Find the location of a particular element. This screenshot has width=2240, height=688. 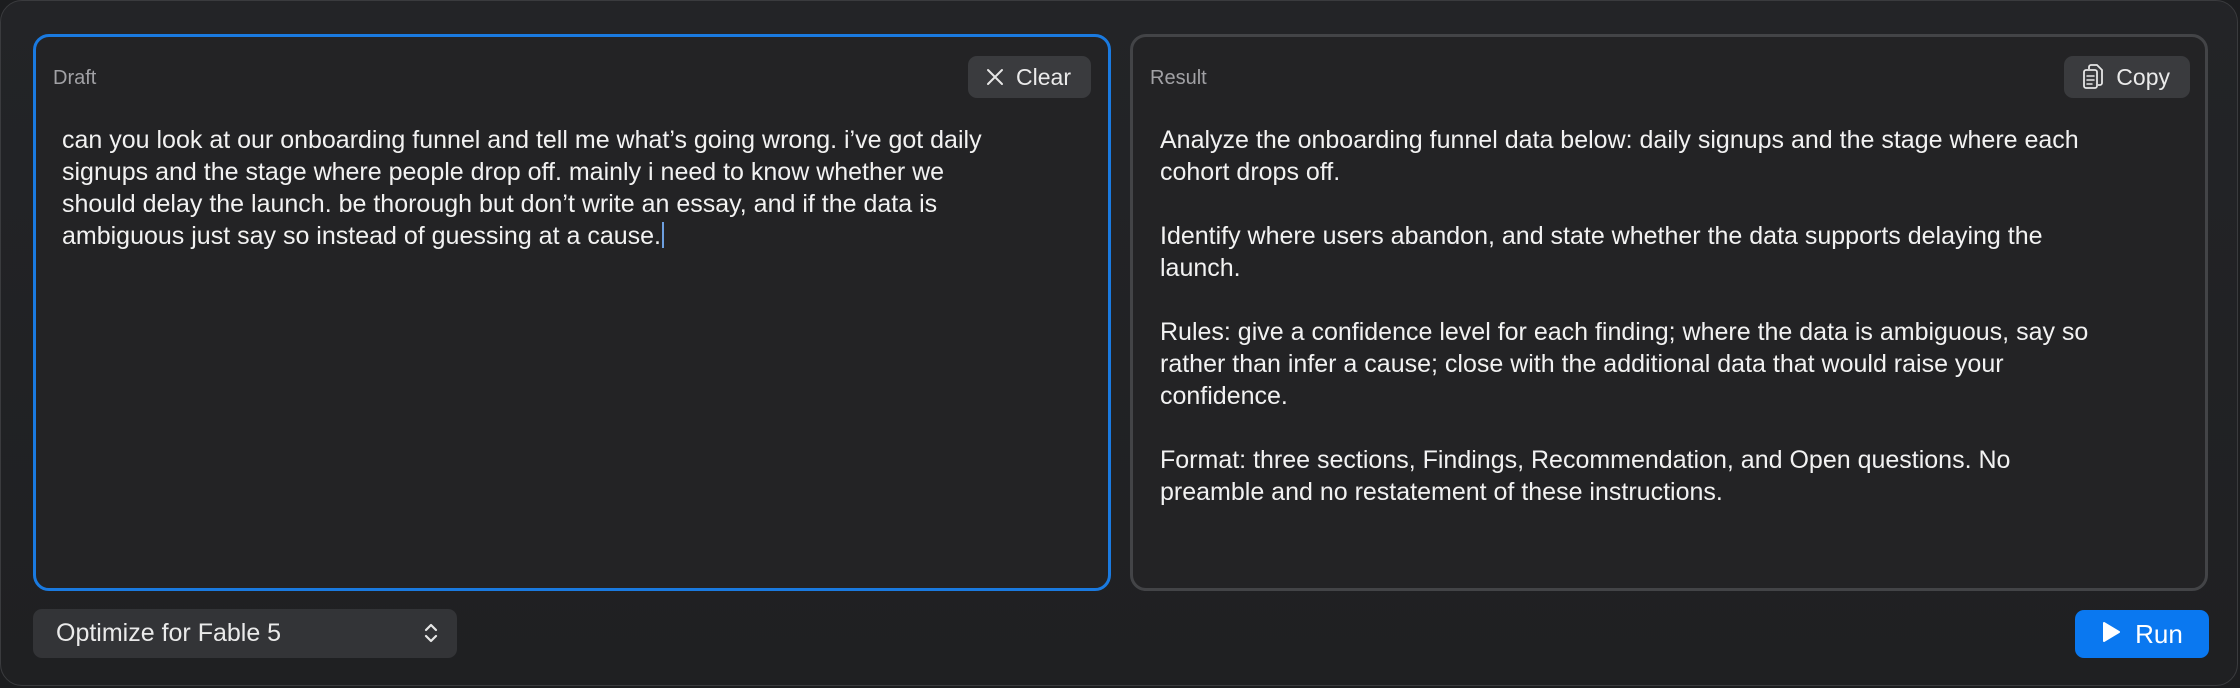

run-button-label: Run is located at coordinates (2159, 633).